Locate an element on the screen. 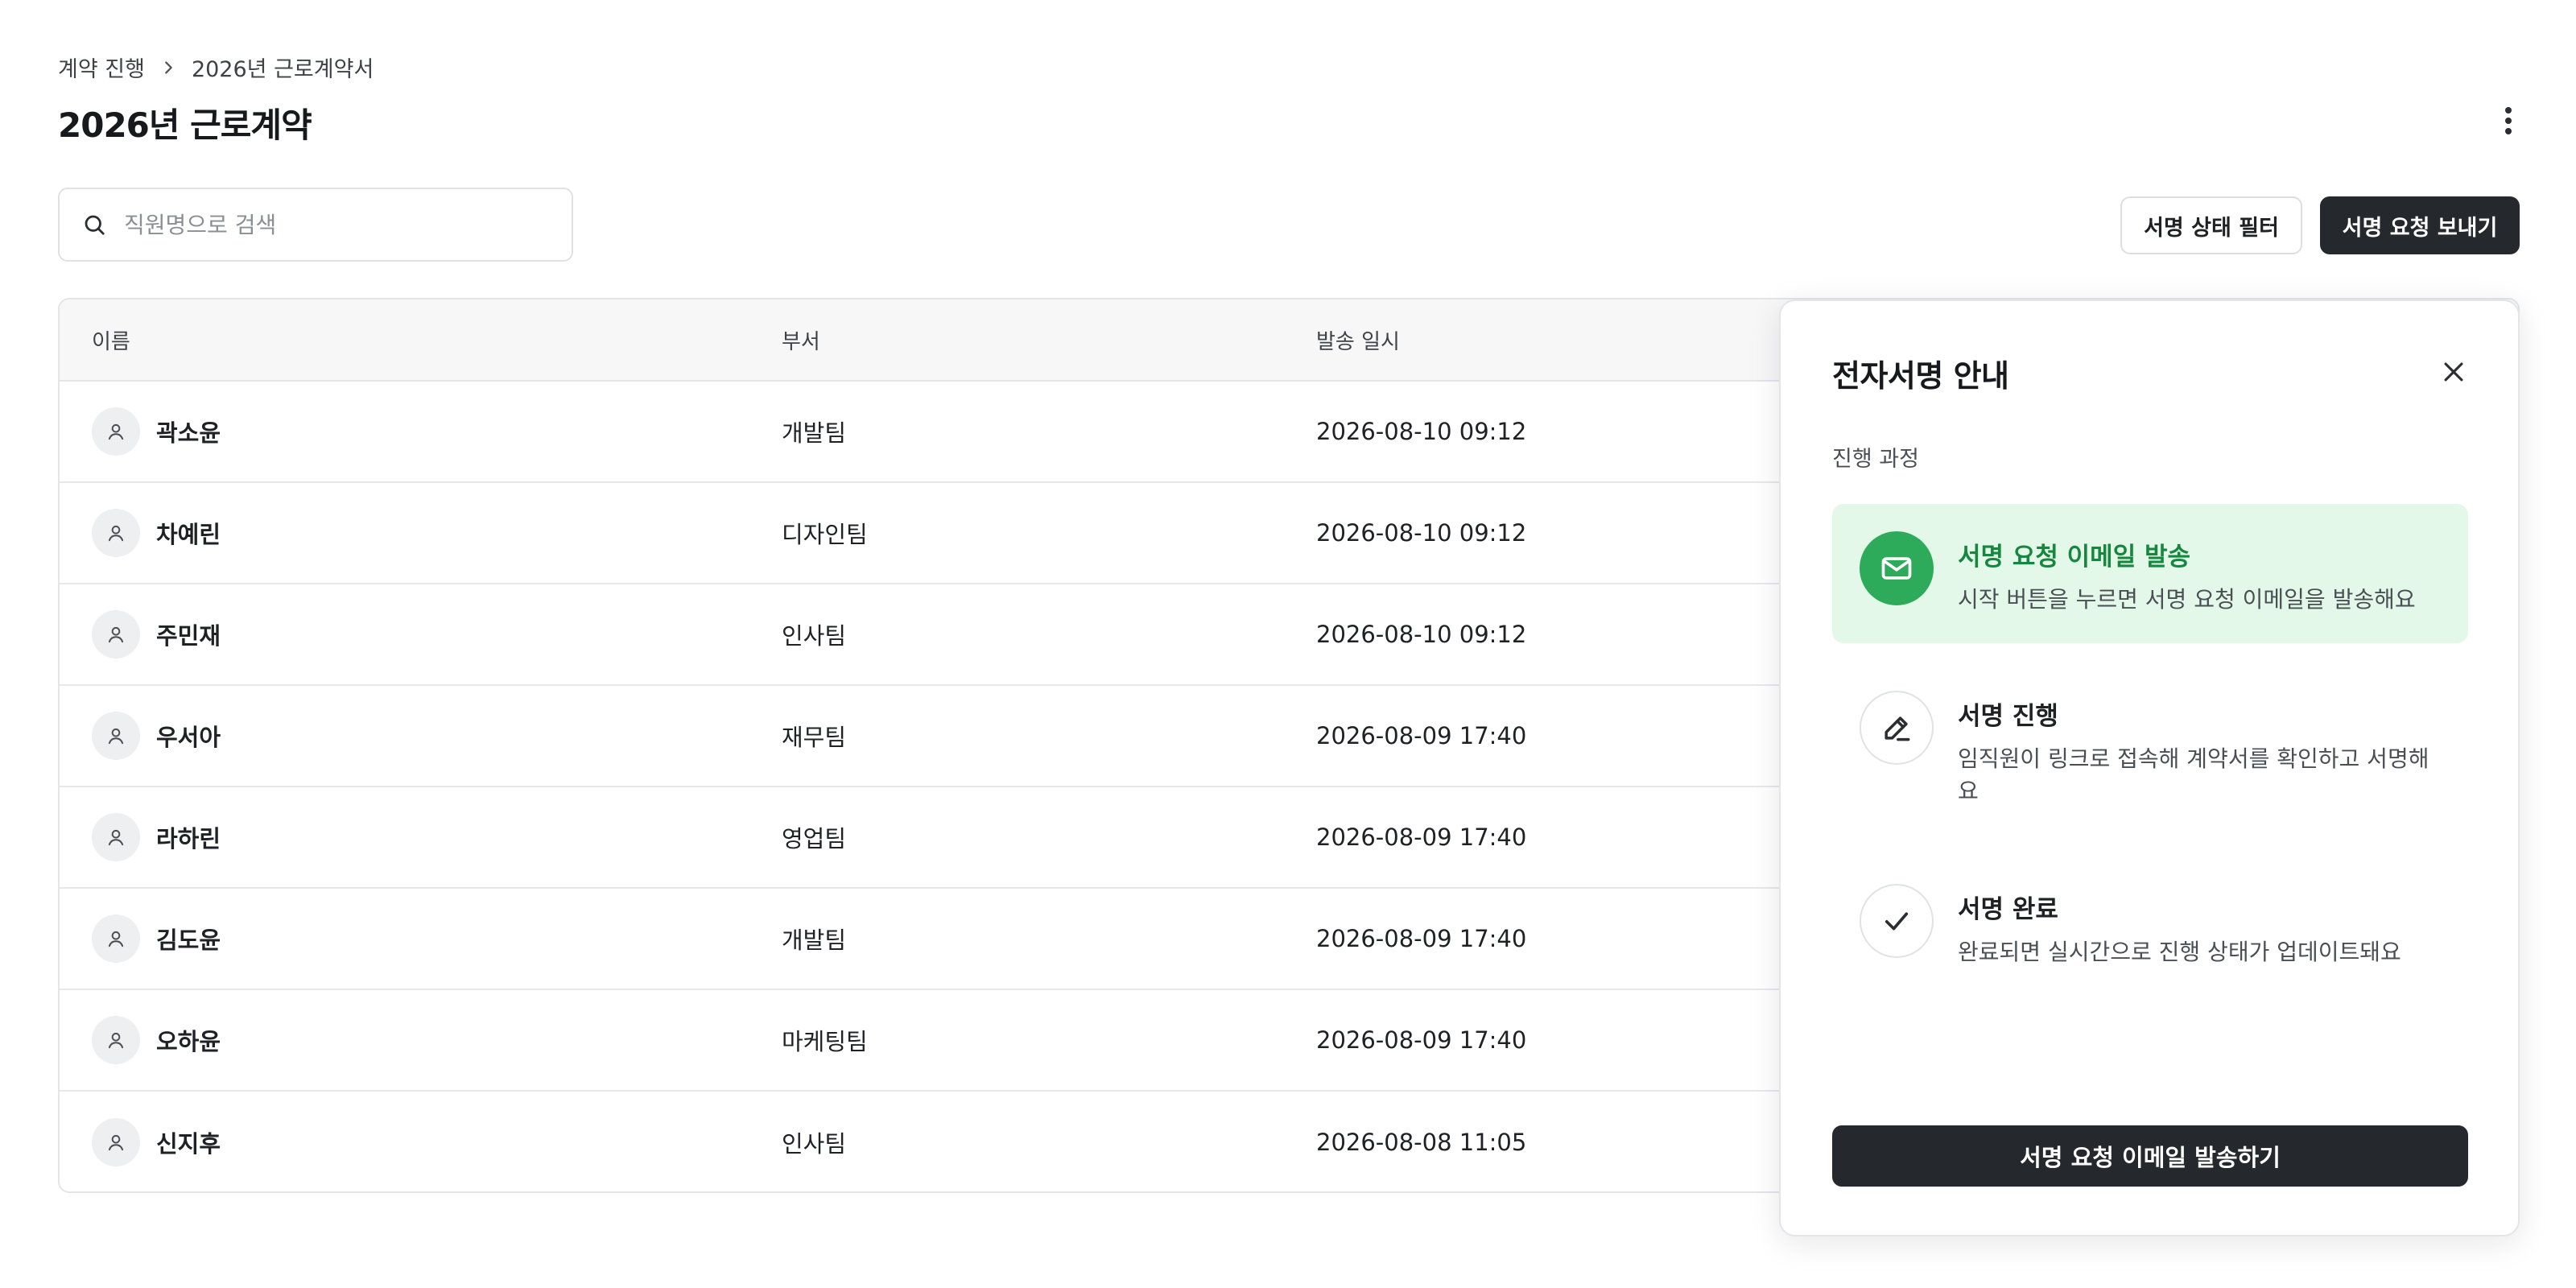  cell-name: 주민재 is located at coordinates (421, 634).